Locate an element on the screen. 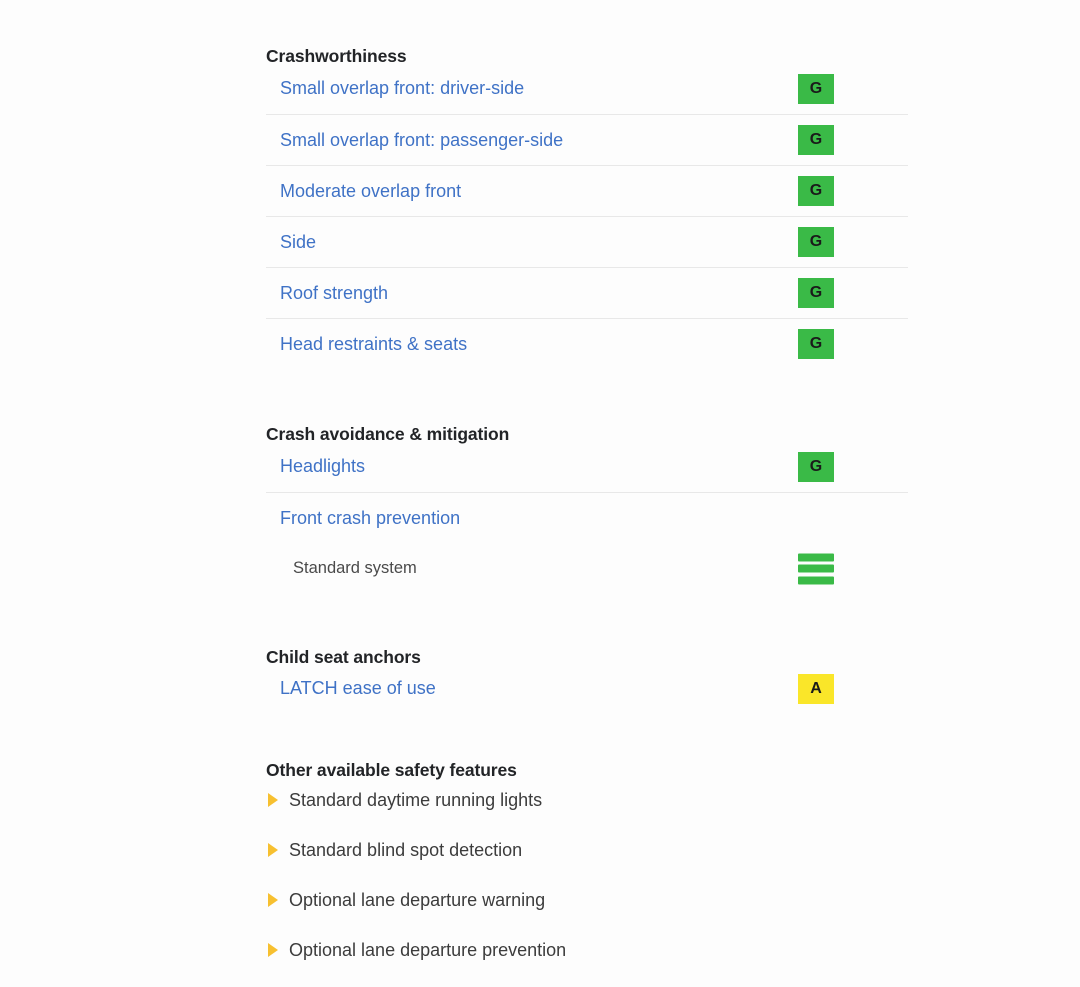 The width and height of the screenshot is (1080, 987). feature-item: Optional lane departure prevention is located at coordinates (587, 950).